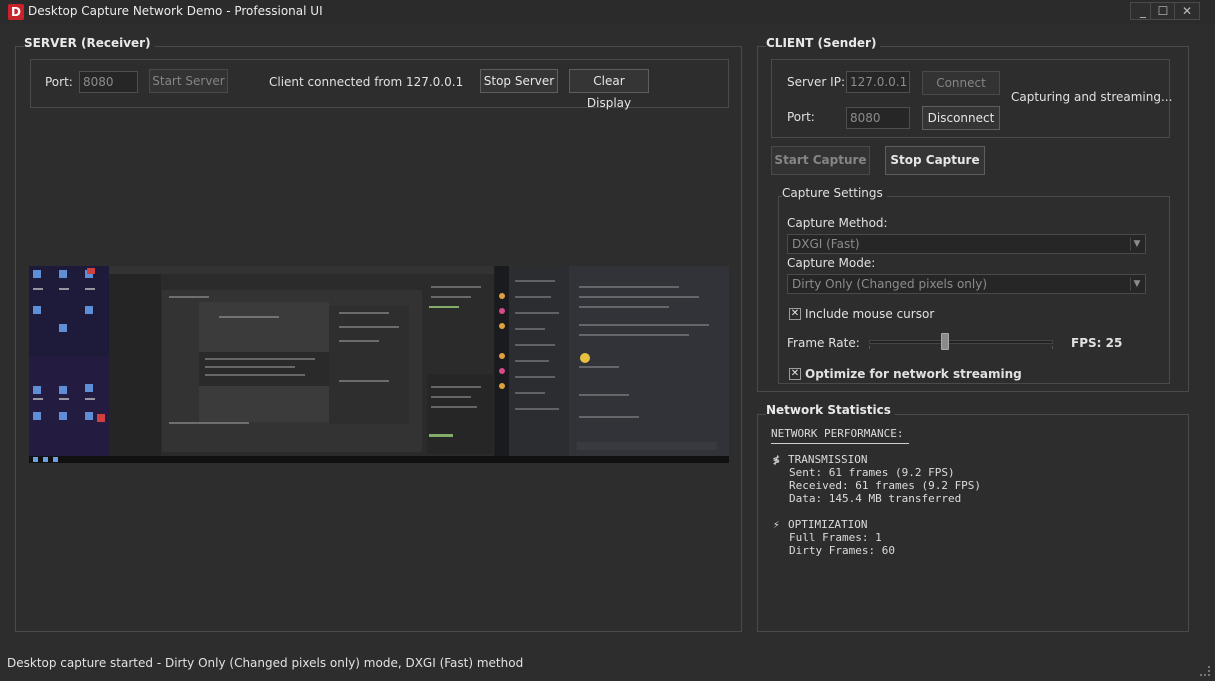  Describe the element at coordinates (1097, 343) in the screenshot. I see `fps-readout: FPS: 25` at that location.